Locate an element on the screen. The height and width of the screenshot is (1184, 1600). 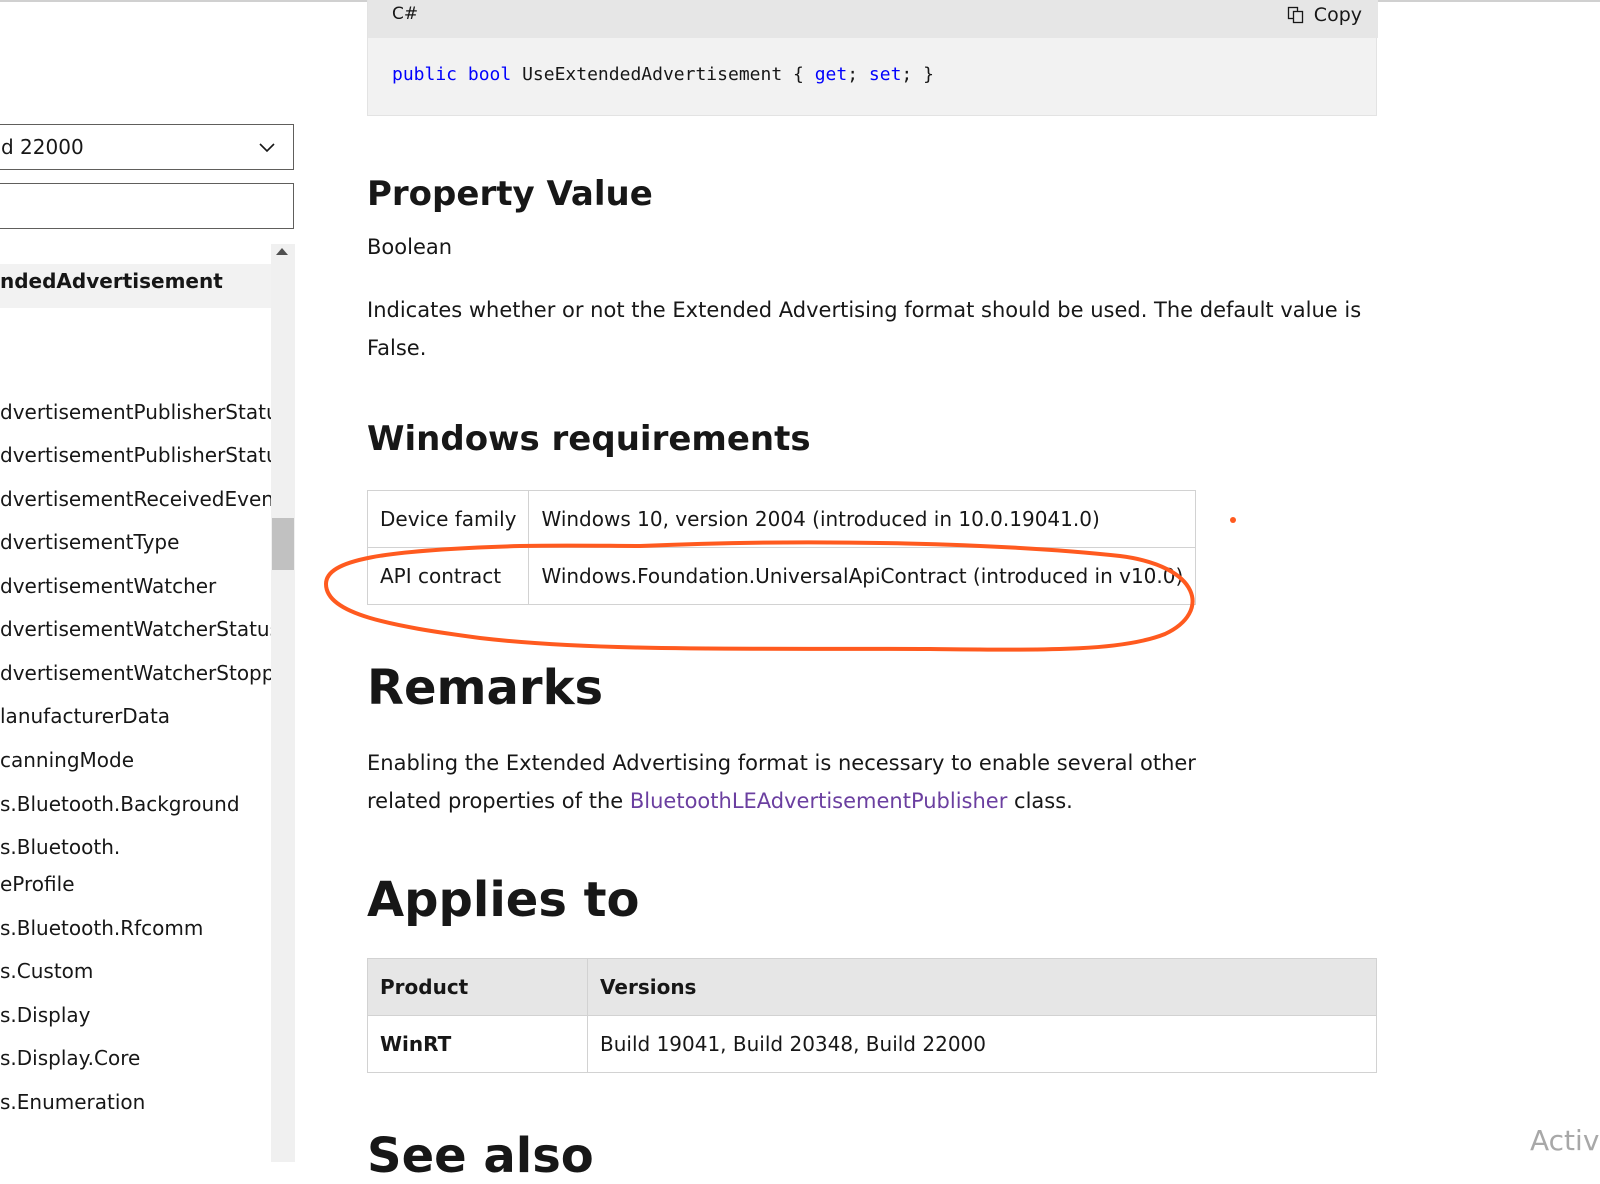
toc-item: dvertisementWatcherStoppec is located at coordinates (135, 673).